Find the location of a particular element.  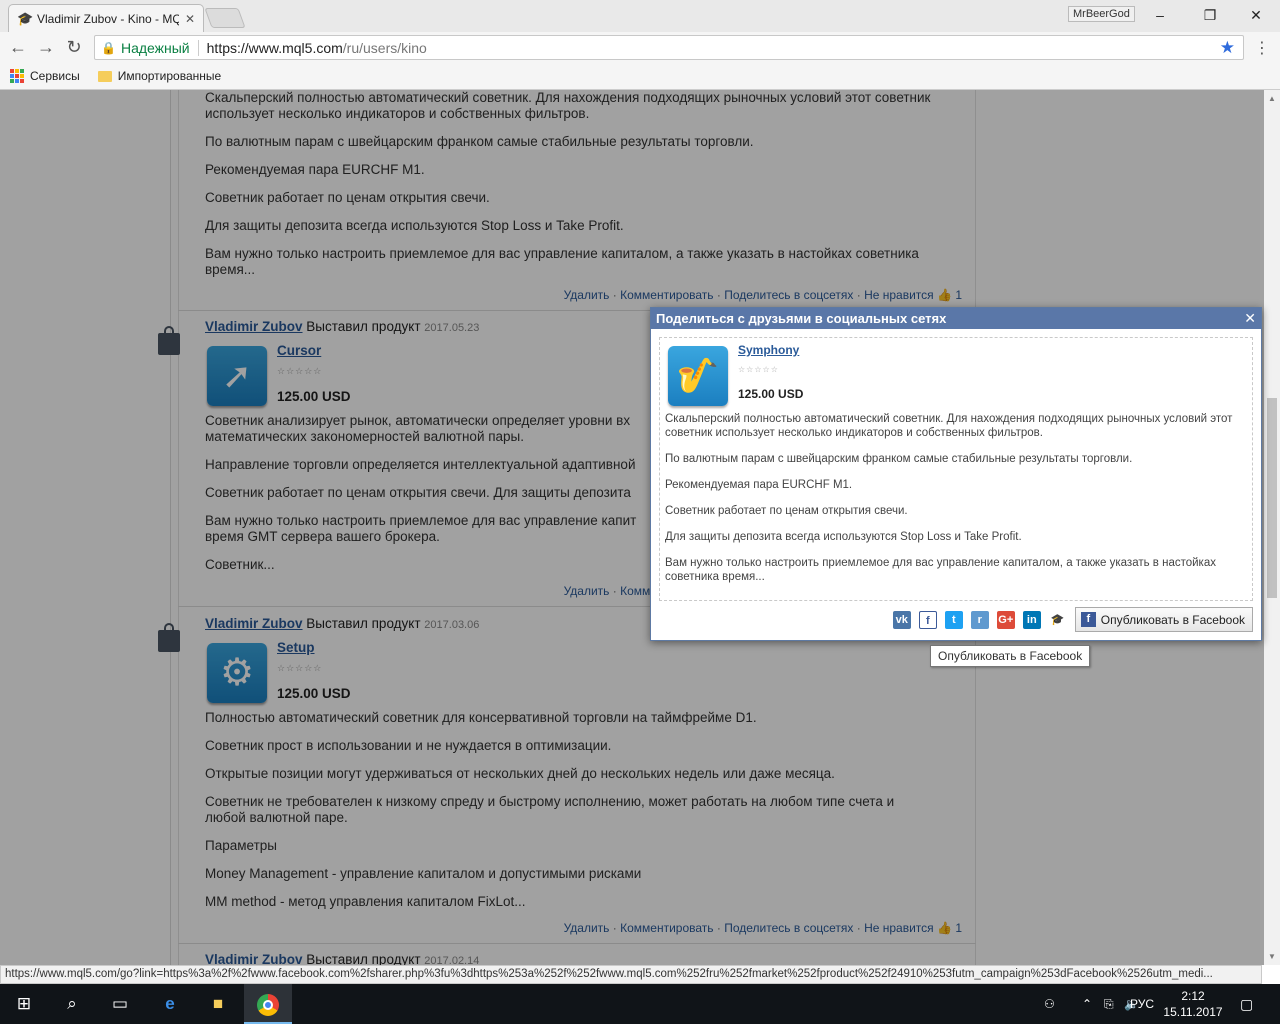

apps-icon is located at coordinates (17, 76).